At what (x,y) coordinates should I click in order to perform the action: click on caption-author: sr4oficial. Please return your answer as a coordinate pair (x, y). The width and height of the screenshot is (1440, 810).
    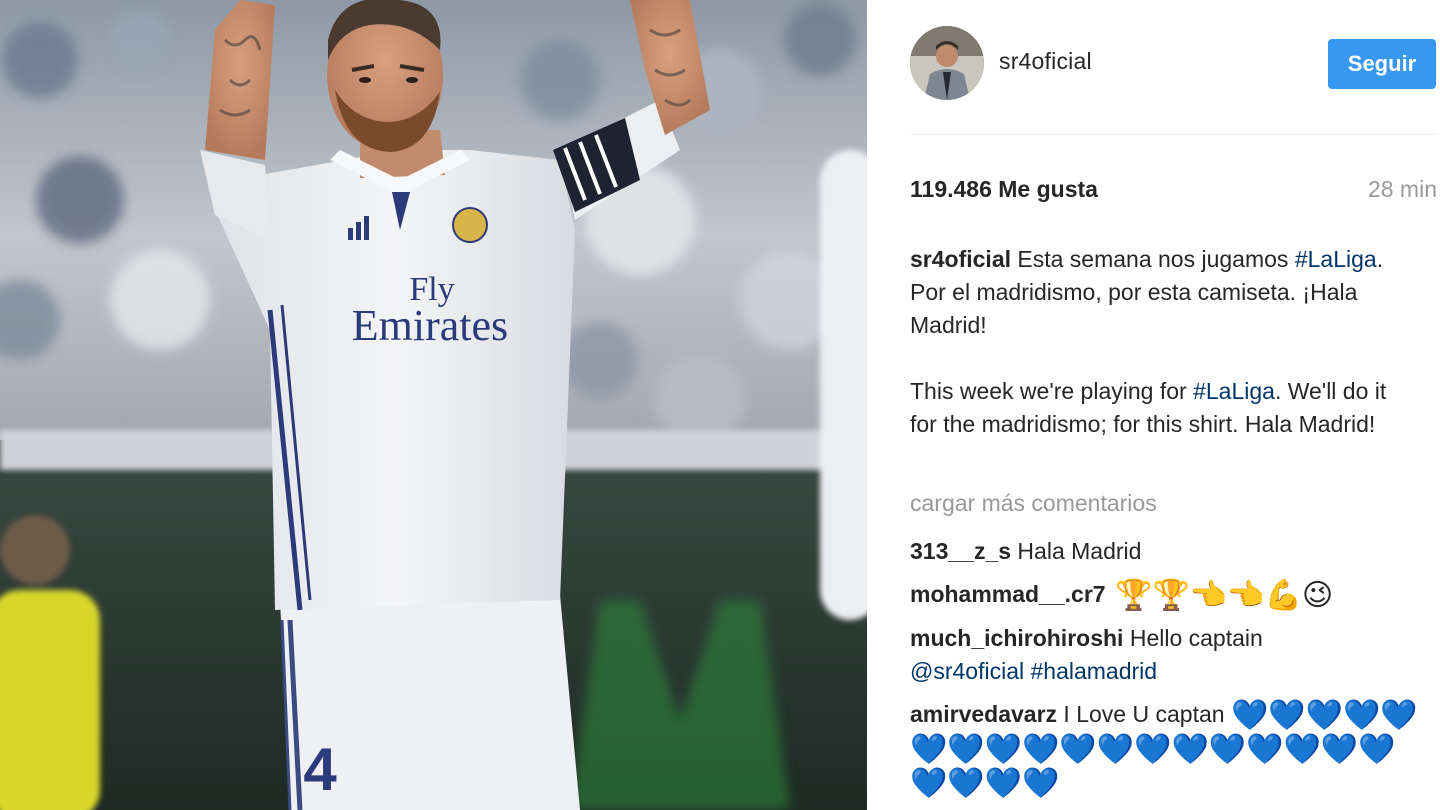
    Looking at the image, I should click on (960, 259).